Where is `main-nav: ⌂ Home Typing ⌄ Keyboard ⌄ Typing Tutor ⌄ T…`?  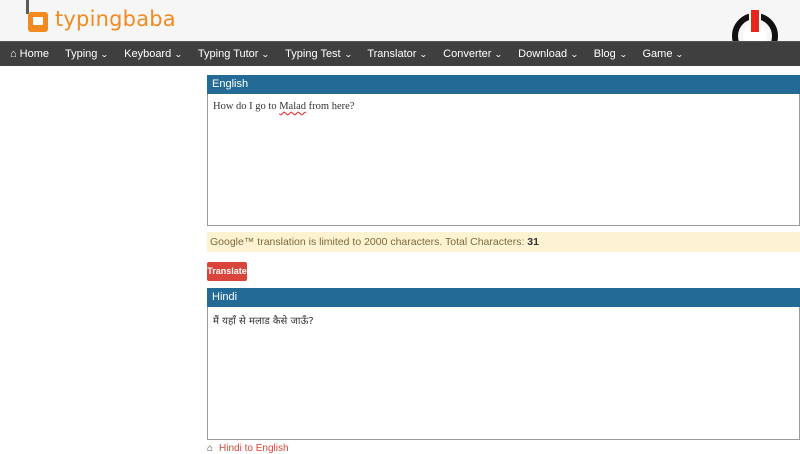 main-nav: ⌂ Home Typing ⌄ Keyboard ⌄ Typing Tutor ⌄ T… is located at coordinates (400, 53).